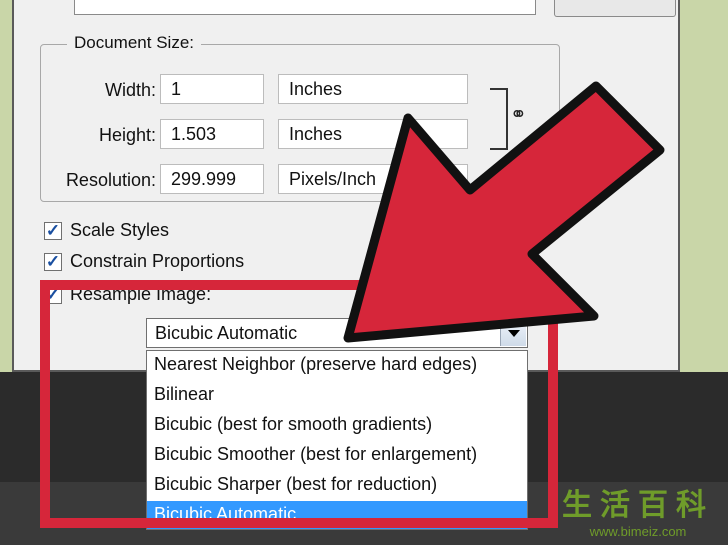  Describe the element at coordinates (638, 531) in the screenshot. I see `watermark-url: www.bimeiz.com` at that location.